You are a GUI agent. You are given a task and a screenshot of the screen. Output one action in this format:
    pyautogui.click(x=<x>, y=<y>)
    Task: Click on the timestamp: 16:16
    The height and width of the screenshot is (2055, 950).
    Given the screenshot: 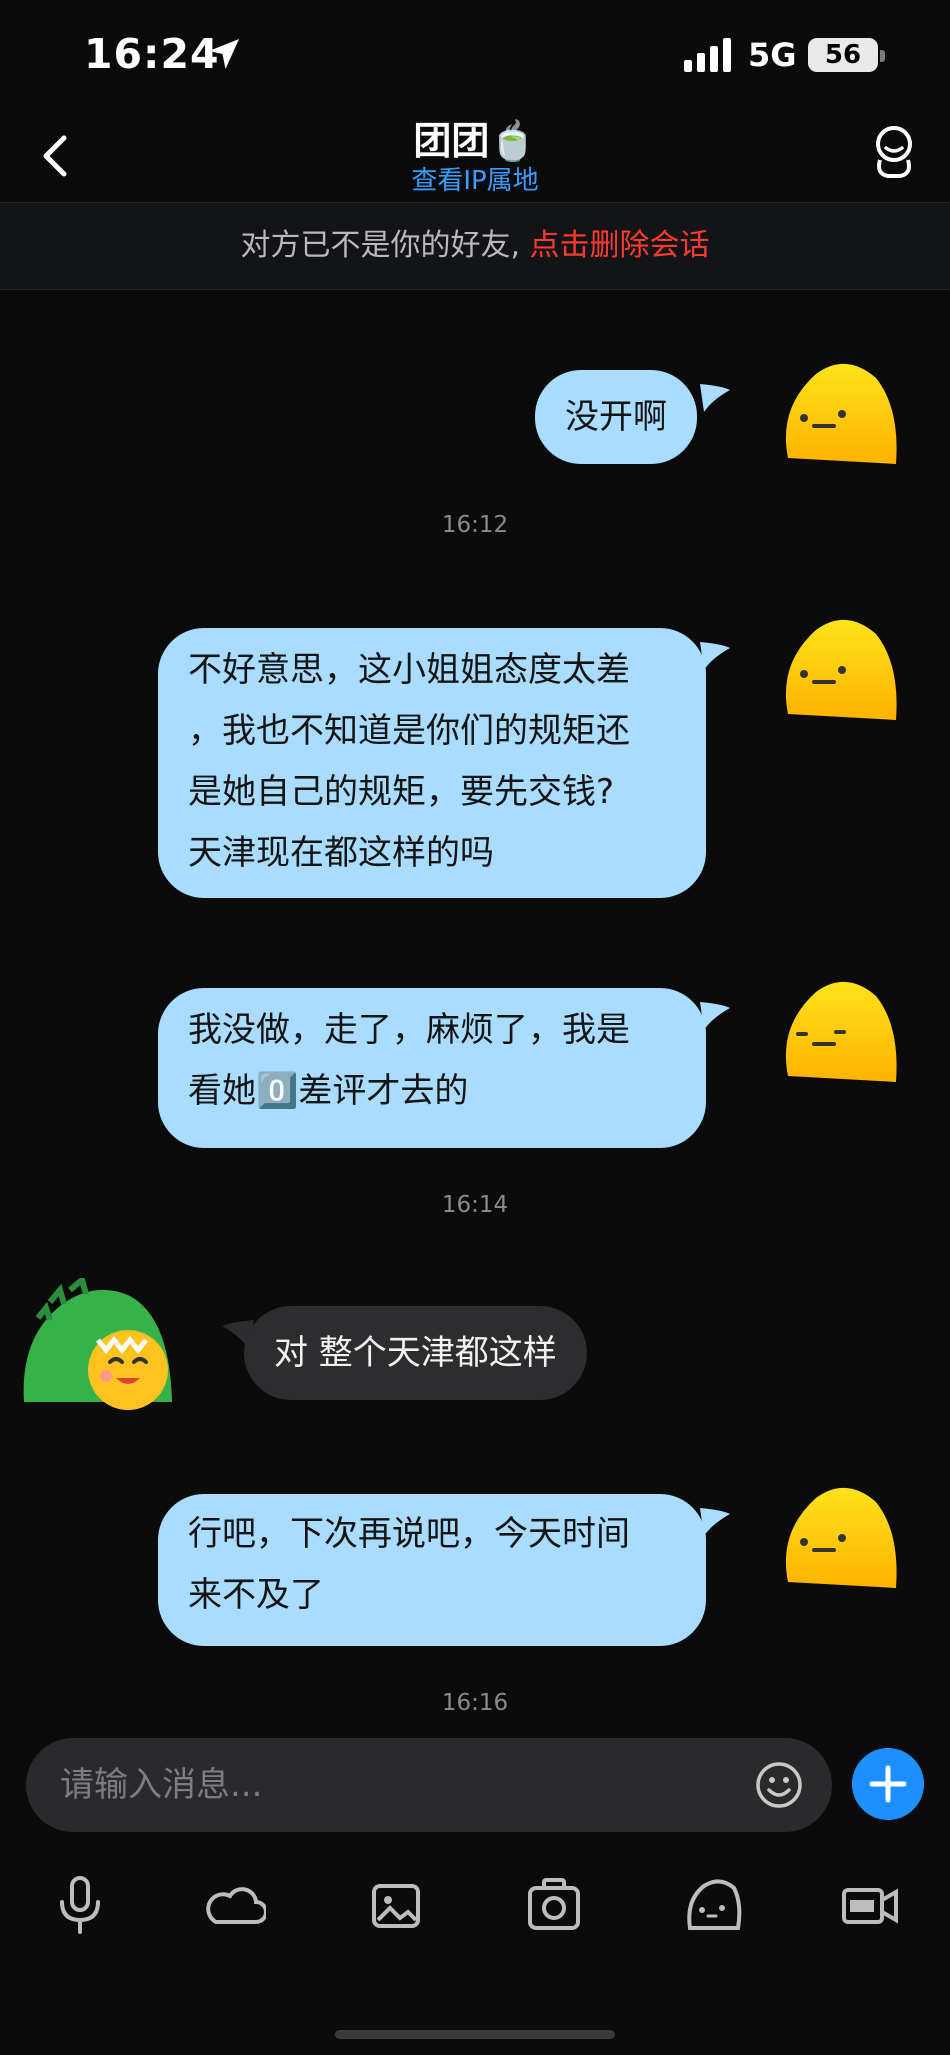 What is the action you would take?
    pyautogui.click(x=475, y=1703)
    